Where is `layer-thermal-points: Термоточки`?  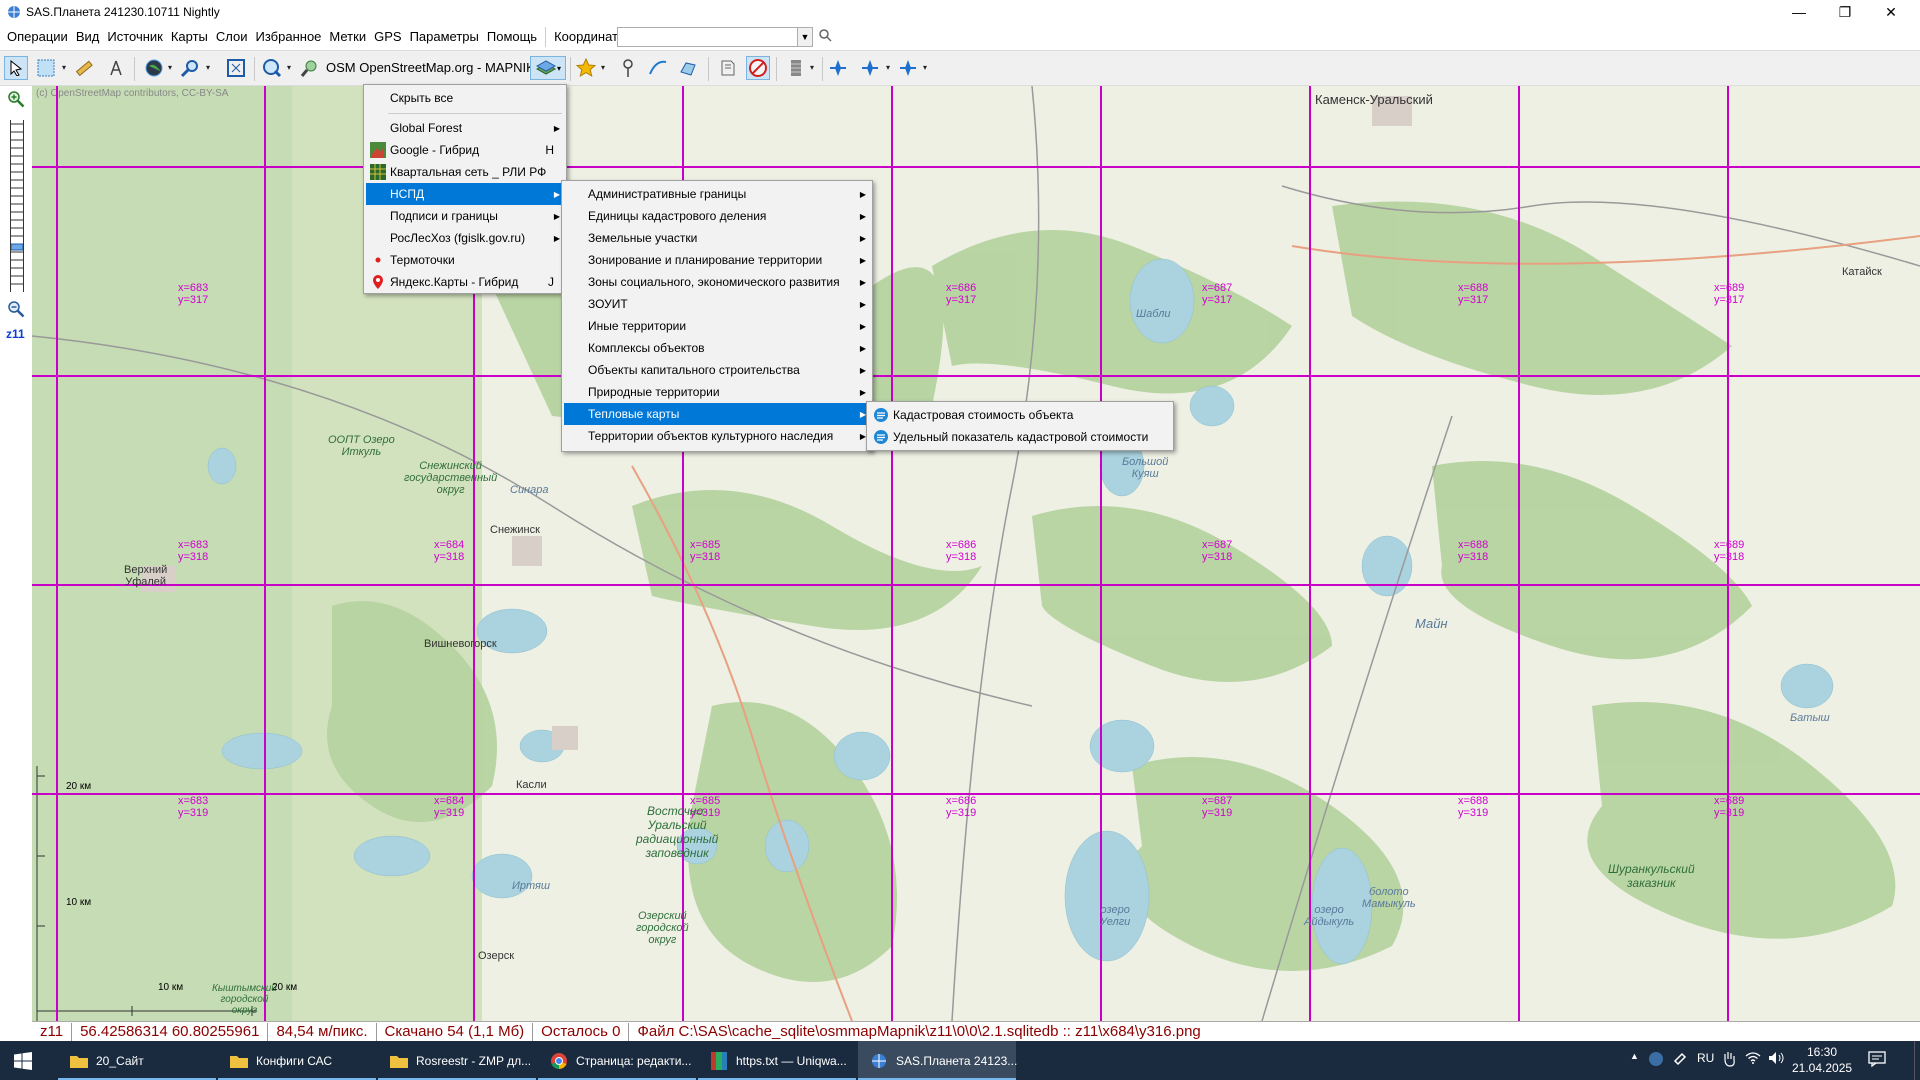 layer-thermal-points: Термоточки is located at coordinates (465, 260).